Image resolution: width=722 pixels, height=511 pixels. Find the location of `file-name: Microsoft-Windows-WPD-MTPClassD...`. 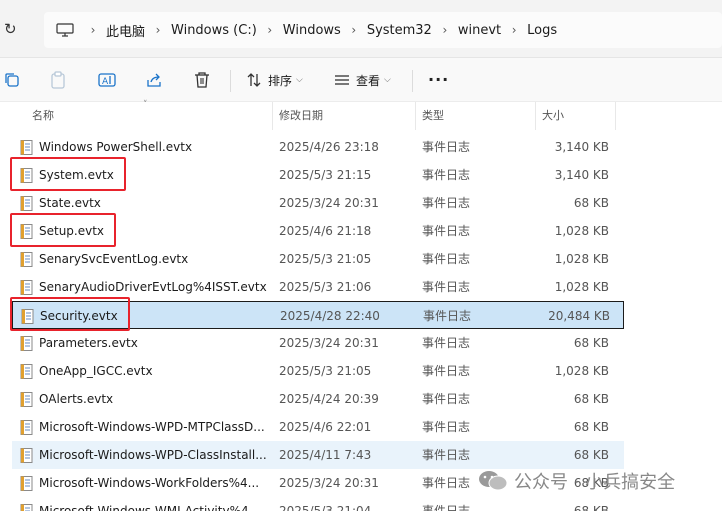

file-name: Microsoft-Windows-WPD-MTPClassD... is located at coordinates (152, 427).